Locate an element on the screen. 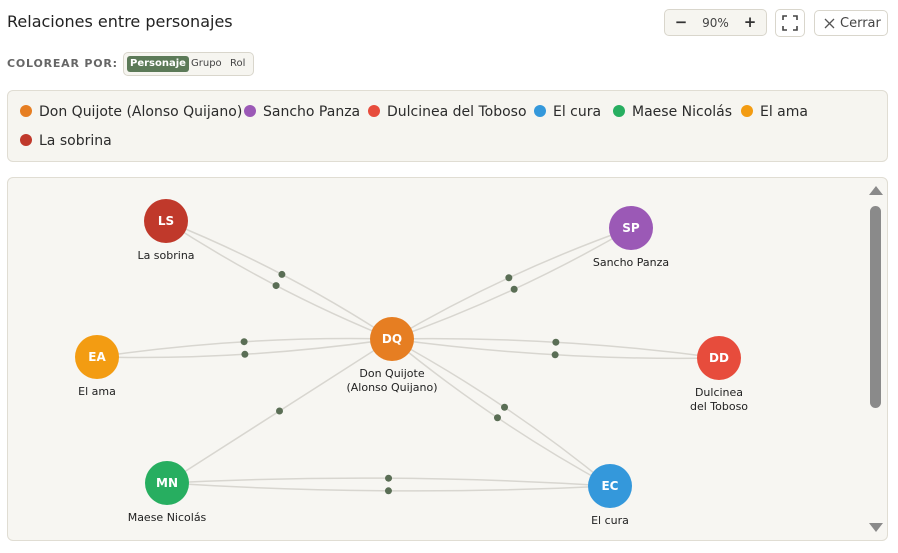  zoom-in-button: + is located at coordinates (750, 23).